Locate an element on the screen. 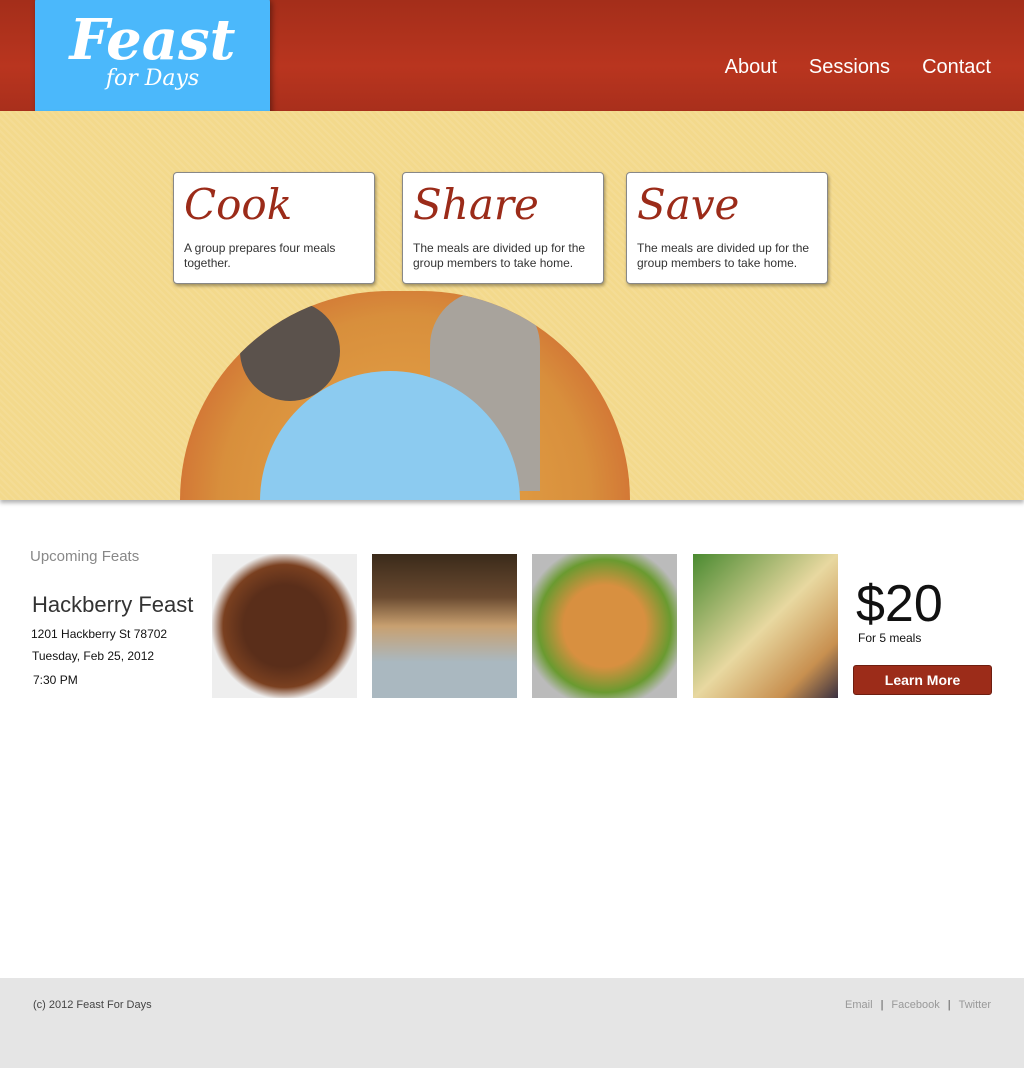 The height and width of the screenshot is (1068, 1024). upcoming-label: Upcoming Feats is located at coordinates (85, 556).